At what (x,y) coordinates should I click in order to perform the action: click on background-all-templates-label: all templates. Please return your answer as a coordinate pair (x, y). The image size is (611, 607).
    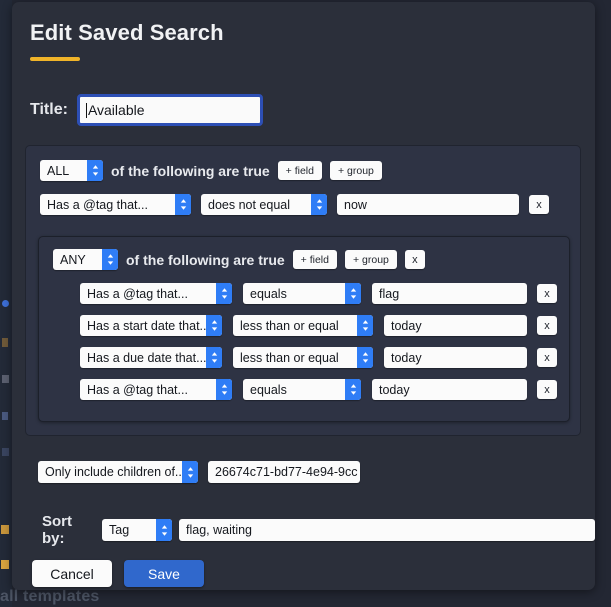
    Looking at the image, I should click on (50, 596).